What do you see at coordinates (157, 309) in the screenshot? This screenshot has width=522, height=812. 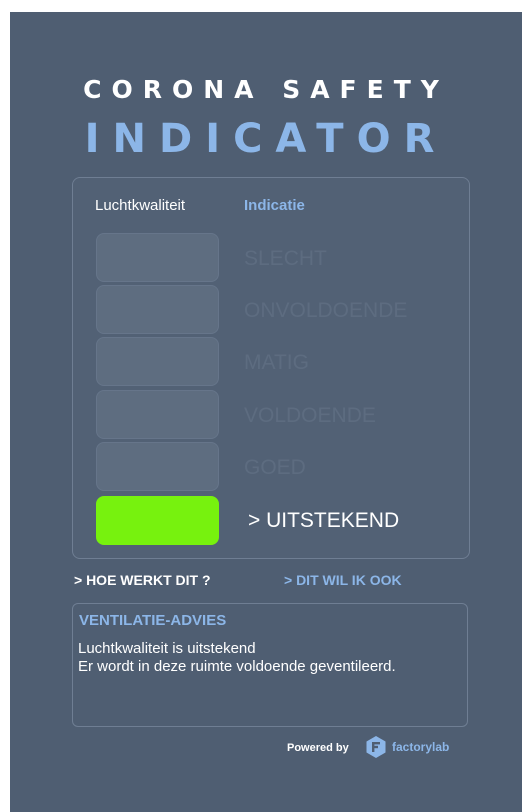 I see `level-box-onvoldoende` at bounding box center [157, 309].